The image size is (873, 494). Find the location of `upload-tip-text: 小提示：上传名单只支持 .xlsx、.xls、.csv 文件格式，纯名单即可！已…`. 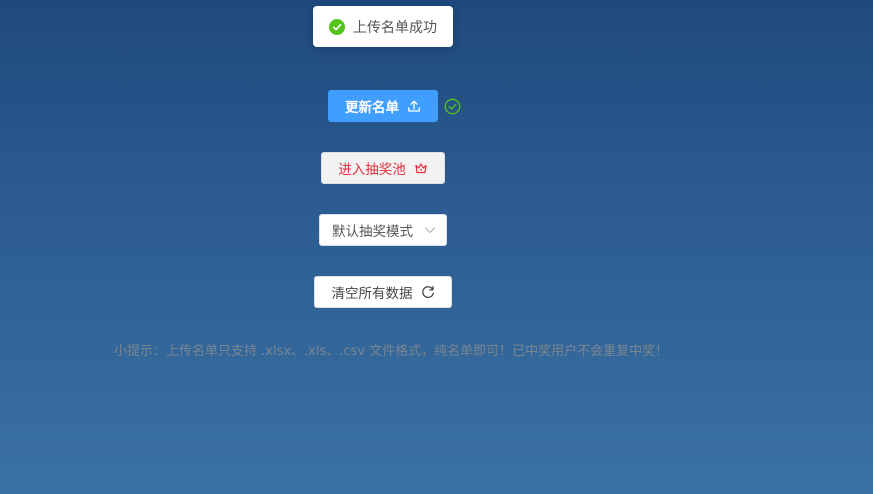

upload-tip-text: 小提示：上传名单只支持 .xlsx、.xls、.csv 文件格式，纯名单即可！已… is located at coordinates (391, 351).